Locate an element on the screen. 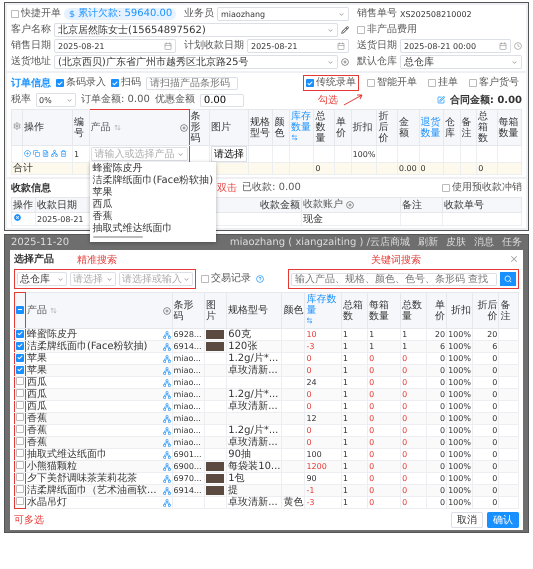 This screenshot has height=569, width=533. dropdown-item: 苹果 is located at coordinates (153, 193).